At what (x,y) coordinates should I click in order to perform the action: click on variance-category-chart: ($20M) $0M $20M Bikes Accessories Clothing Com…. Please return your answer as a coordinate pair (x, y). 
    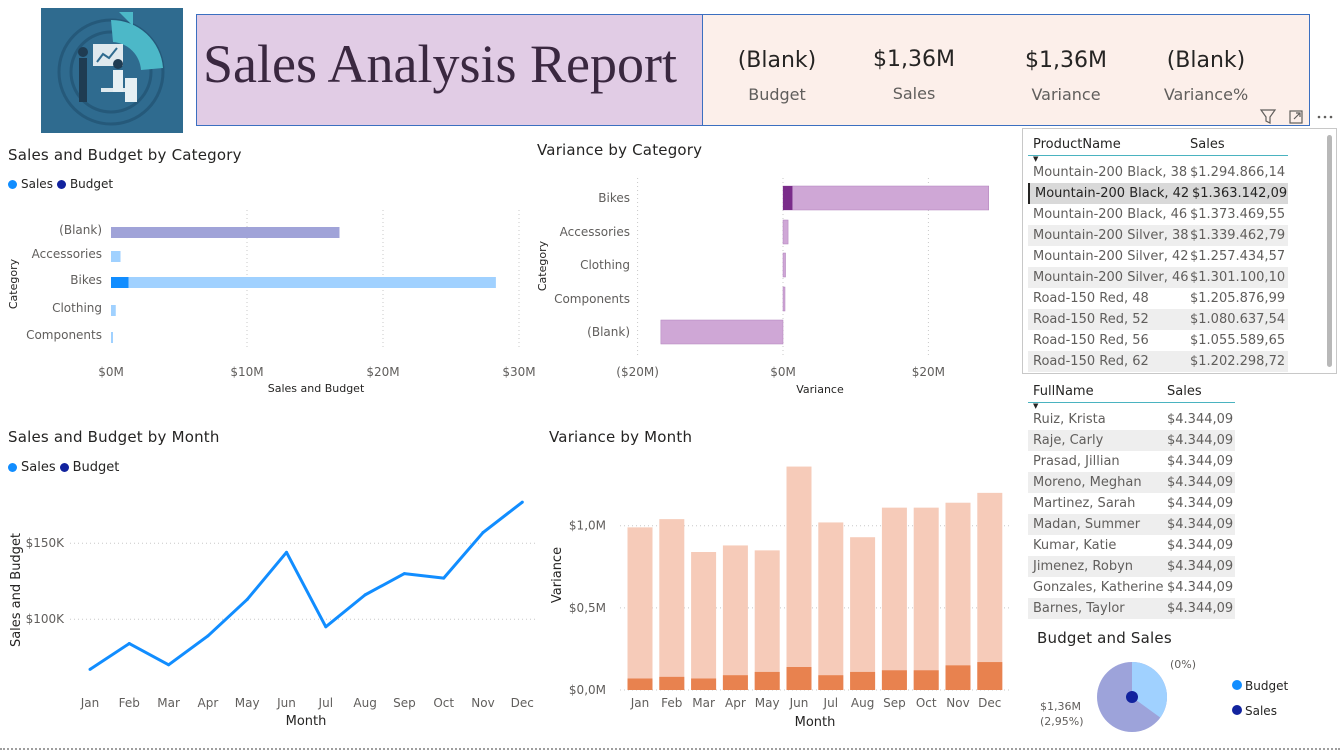
    Looking at the image, I should click on (770, 285).